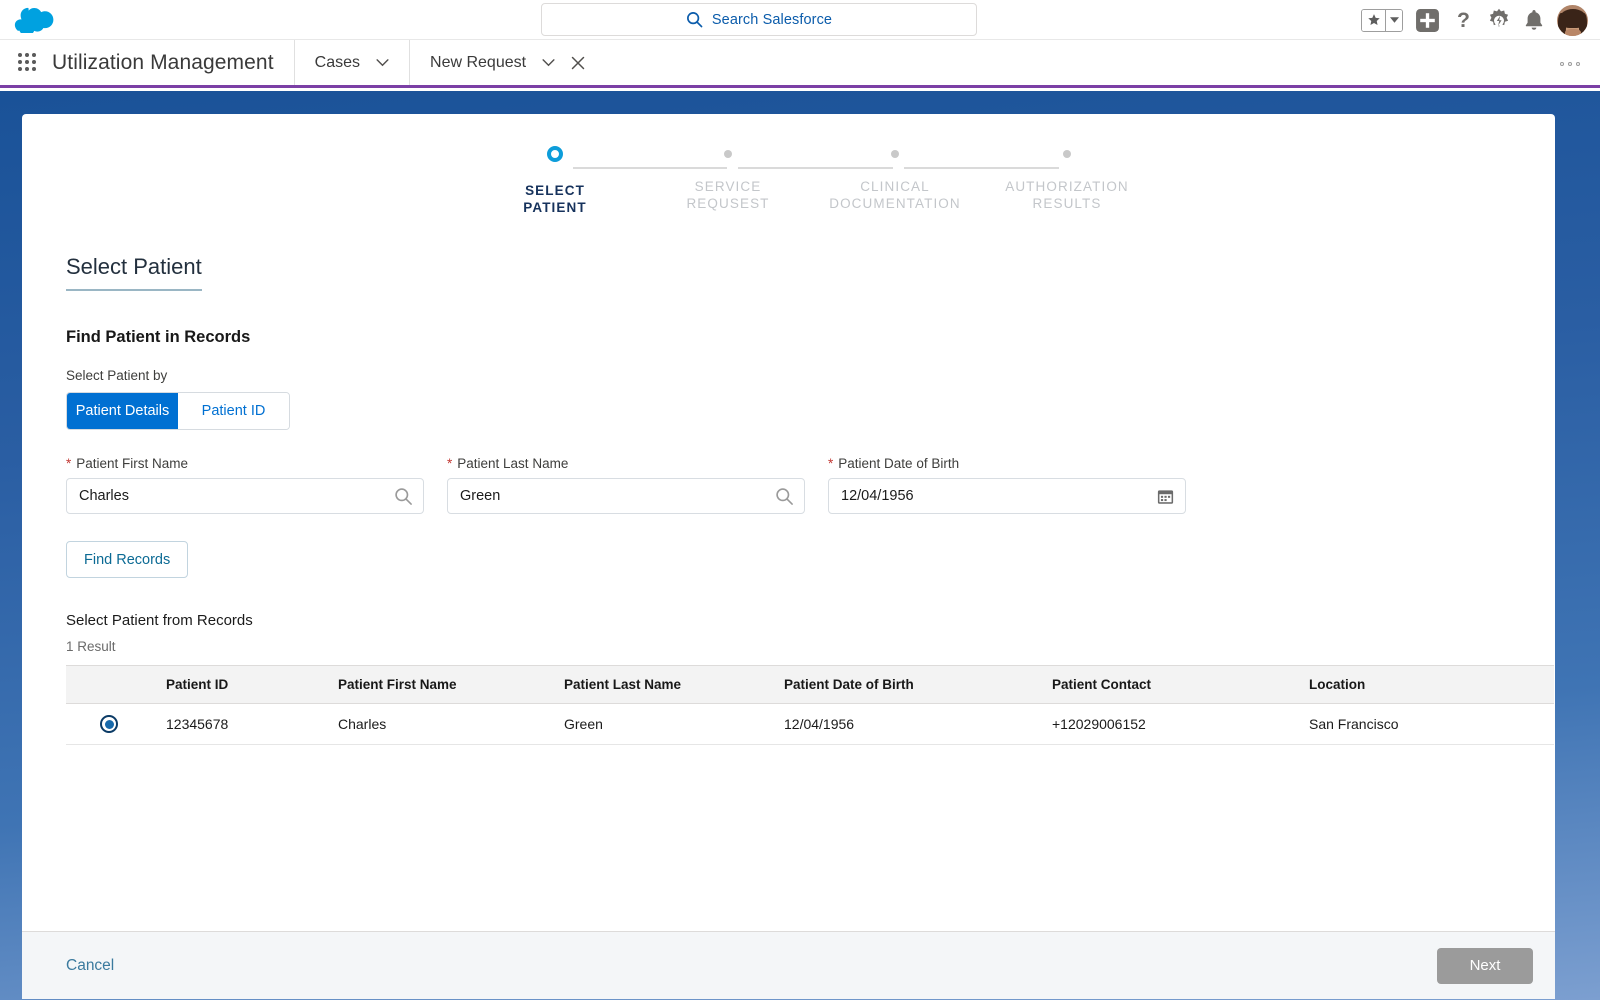 This screenshot has height=1000, width=1600. I want to click on column-location: Location, so click(1431, 684).